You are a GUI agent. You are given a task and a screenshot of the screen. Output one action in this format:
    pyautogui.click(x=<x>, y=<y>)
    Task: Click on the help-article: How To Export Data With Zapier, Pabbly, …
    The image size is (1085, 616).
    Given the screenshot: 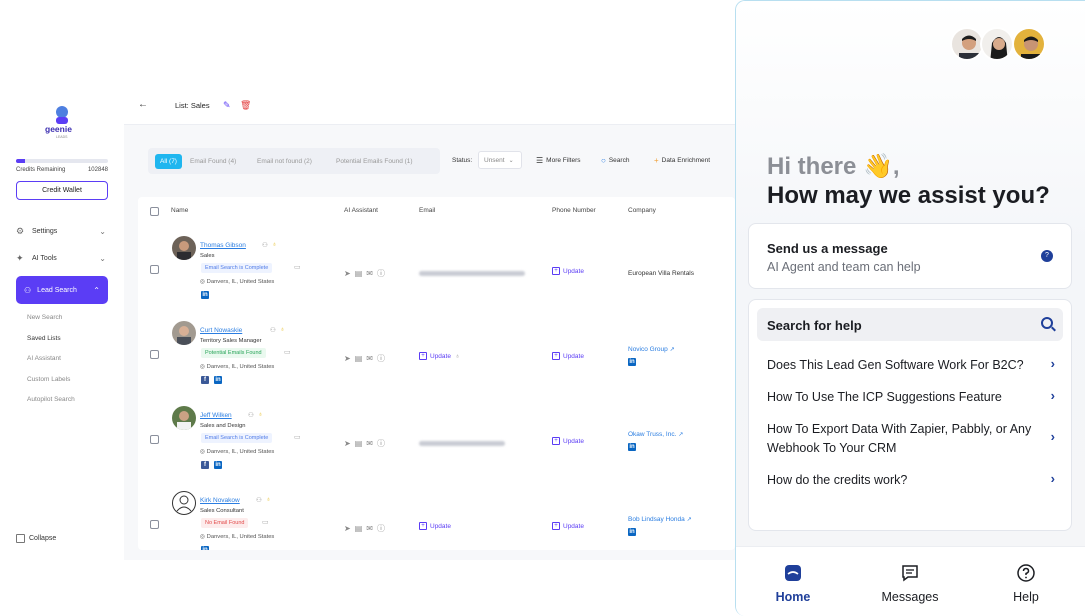 What is the action you would take?
    pyautogui.click(x=902, y=439)
    